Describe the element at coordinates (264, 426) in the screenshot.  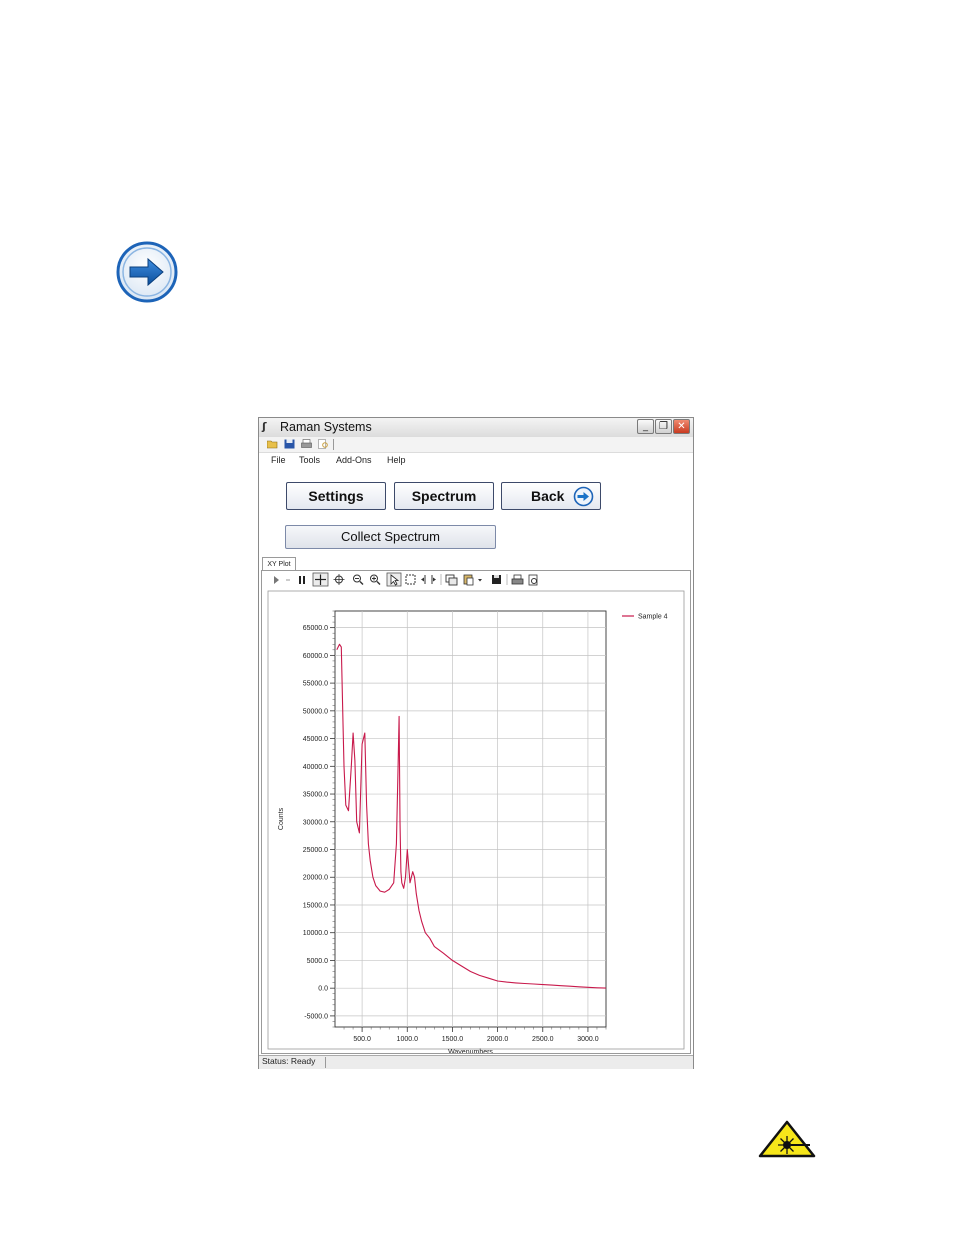
I see `app-icon: ʃ` at that location.